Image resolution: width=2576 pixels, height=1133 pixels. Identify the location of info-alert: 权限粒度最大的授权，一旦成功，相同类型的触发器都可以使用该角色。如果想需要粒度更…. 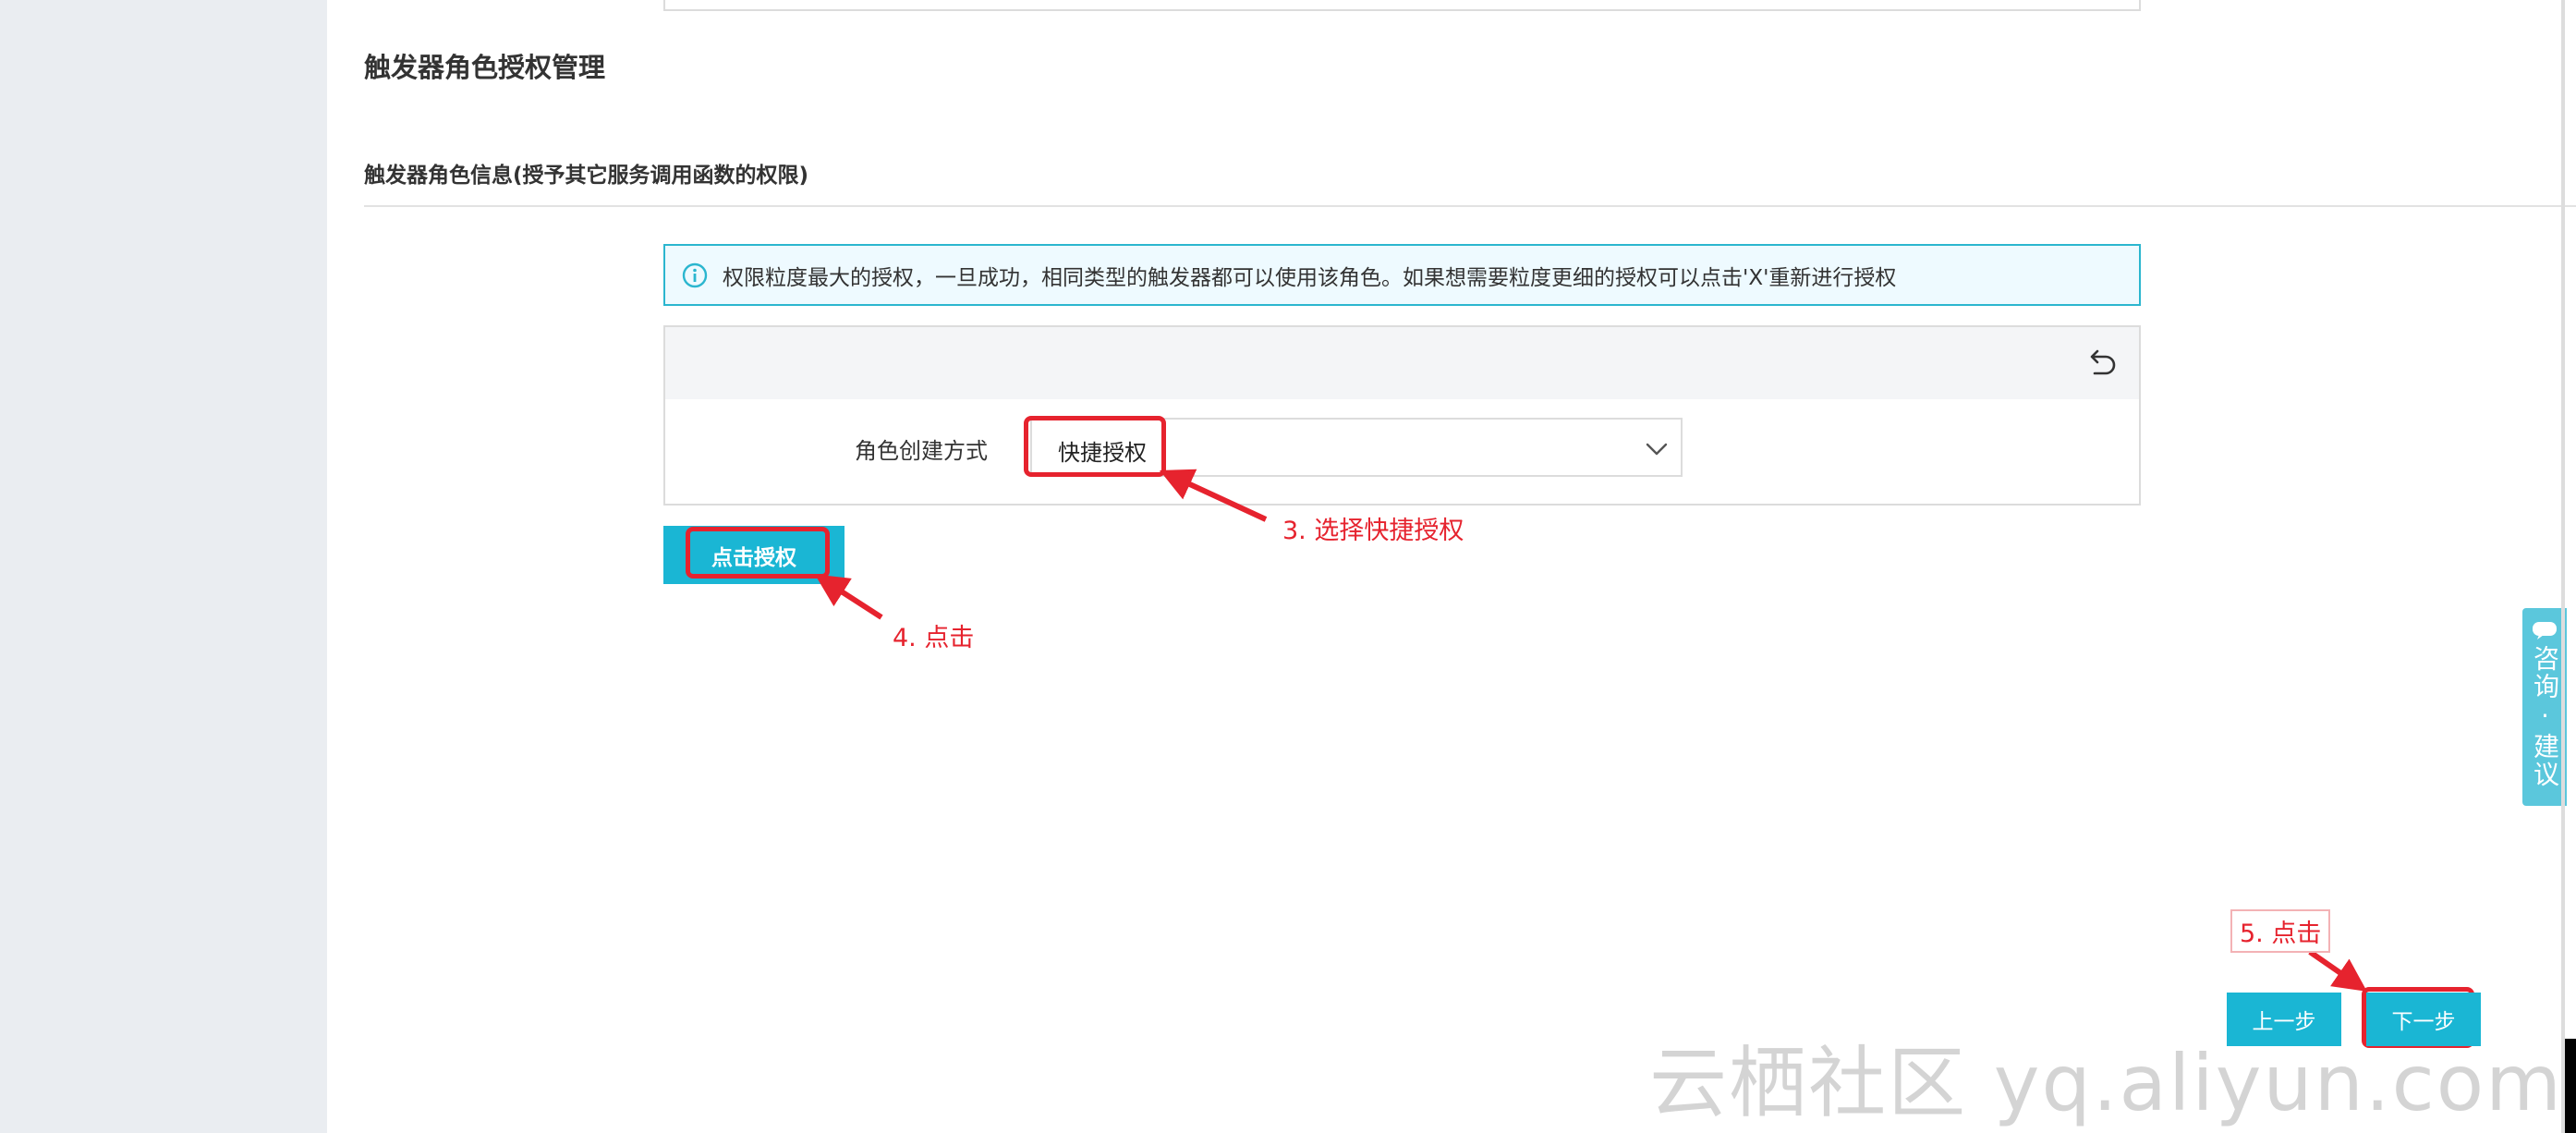
(1402, 275).